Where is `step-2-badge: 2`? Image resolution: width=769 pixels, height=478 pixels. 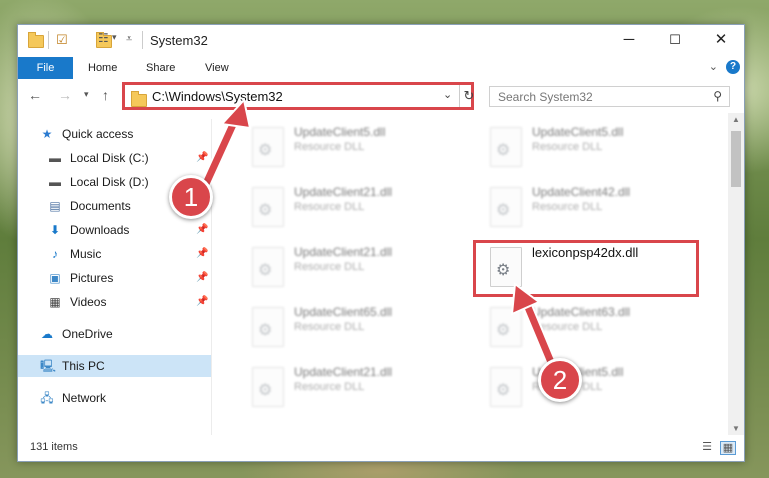 step-2-badge: 2 is located at coordinates (560, 380).